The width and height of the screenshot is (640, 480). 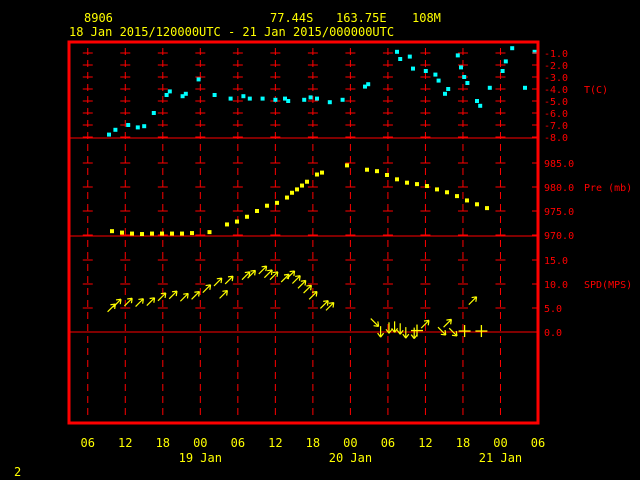 I want to click on y-tick-label: 970.0, so click(x=559, y=236).